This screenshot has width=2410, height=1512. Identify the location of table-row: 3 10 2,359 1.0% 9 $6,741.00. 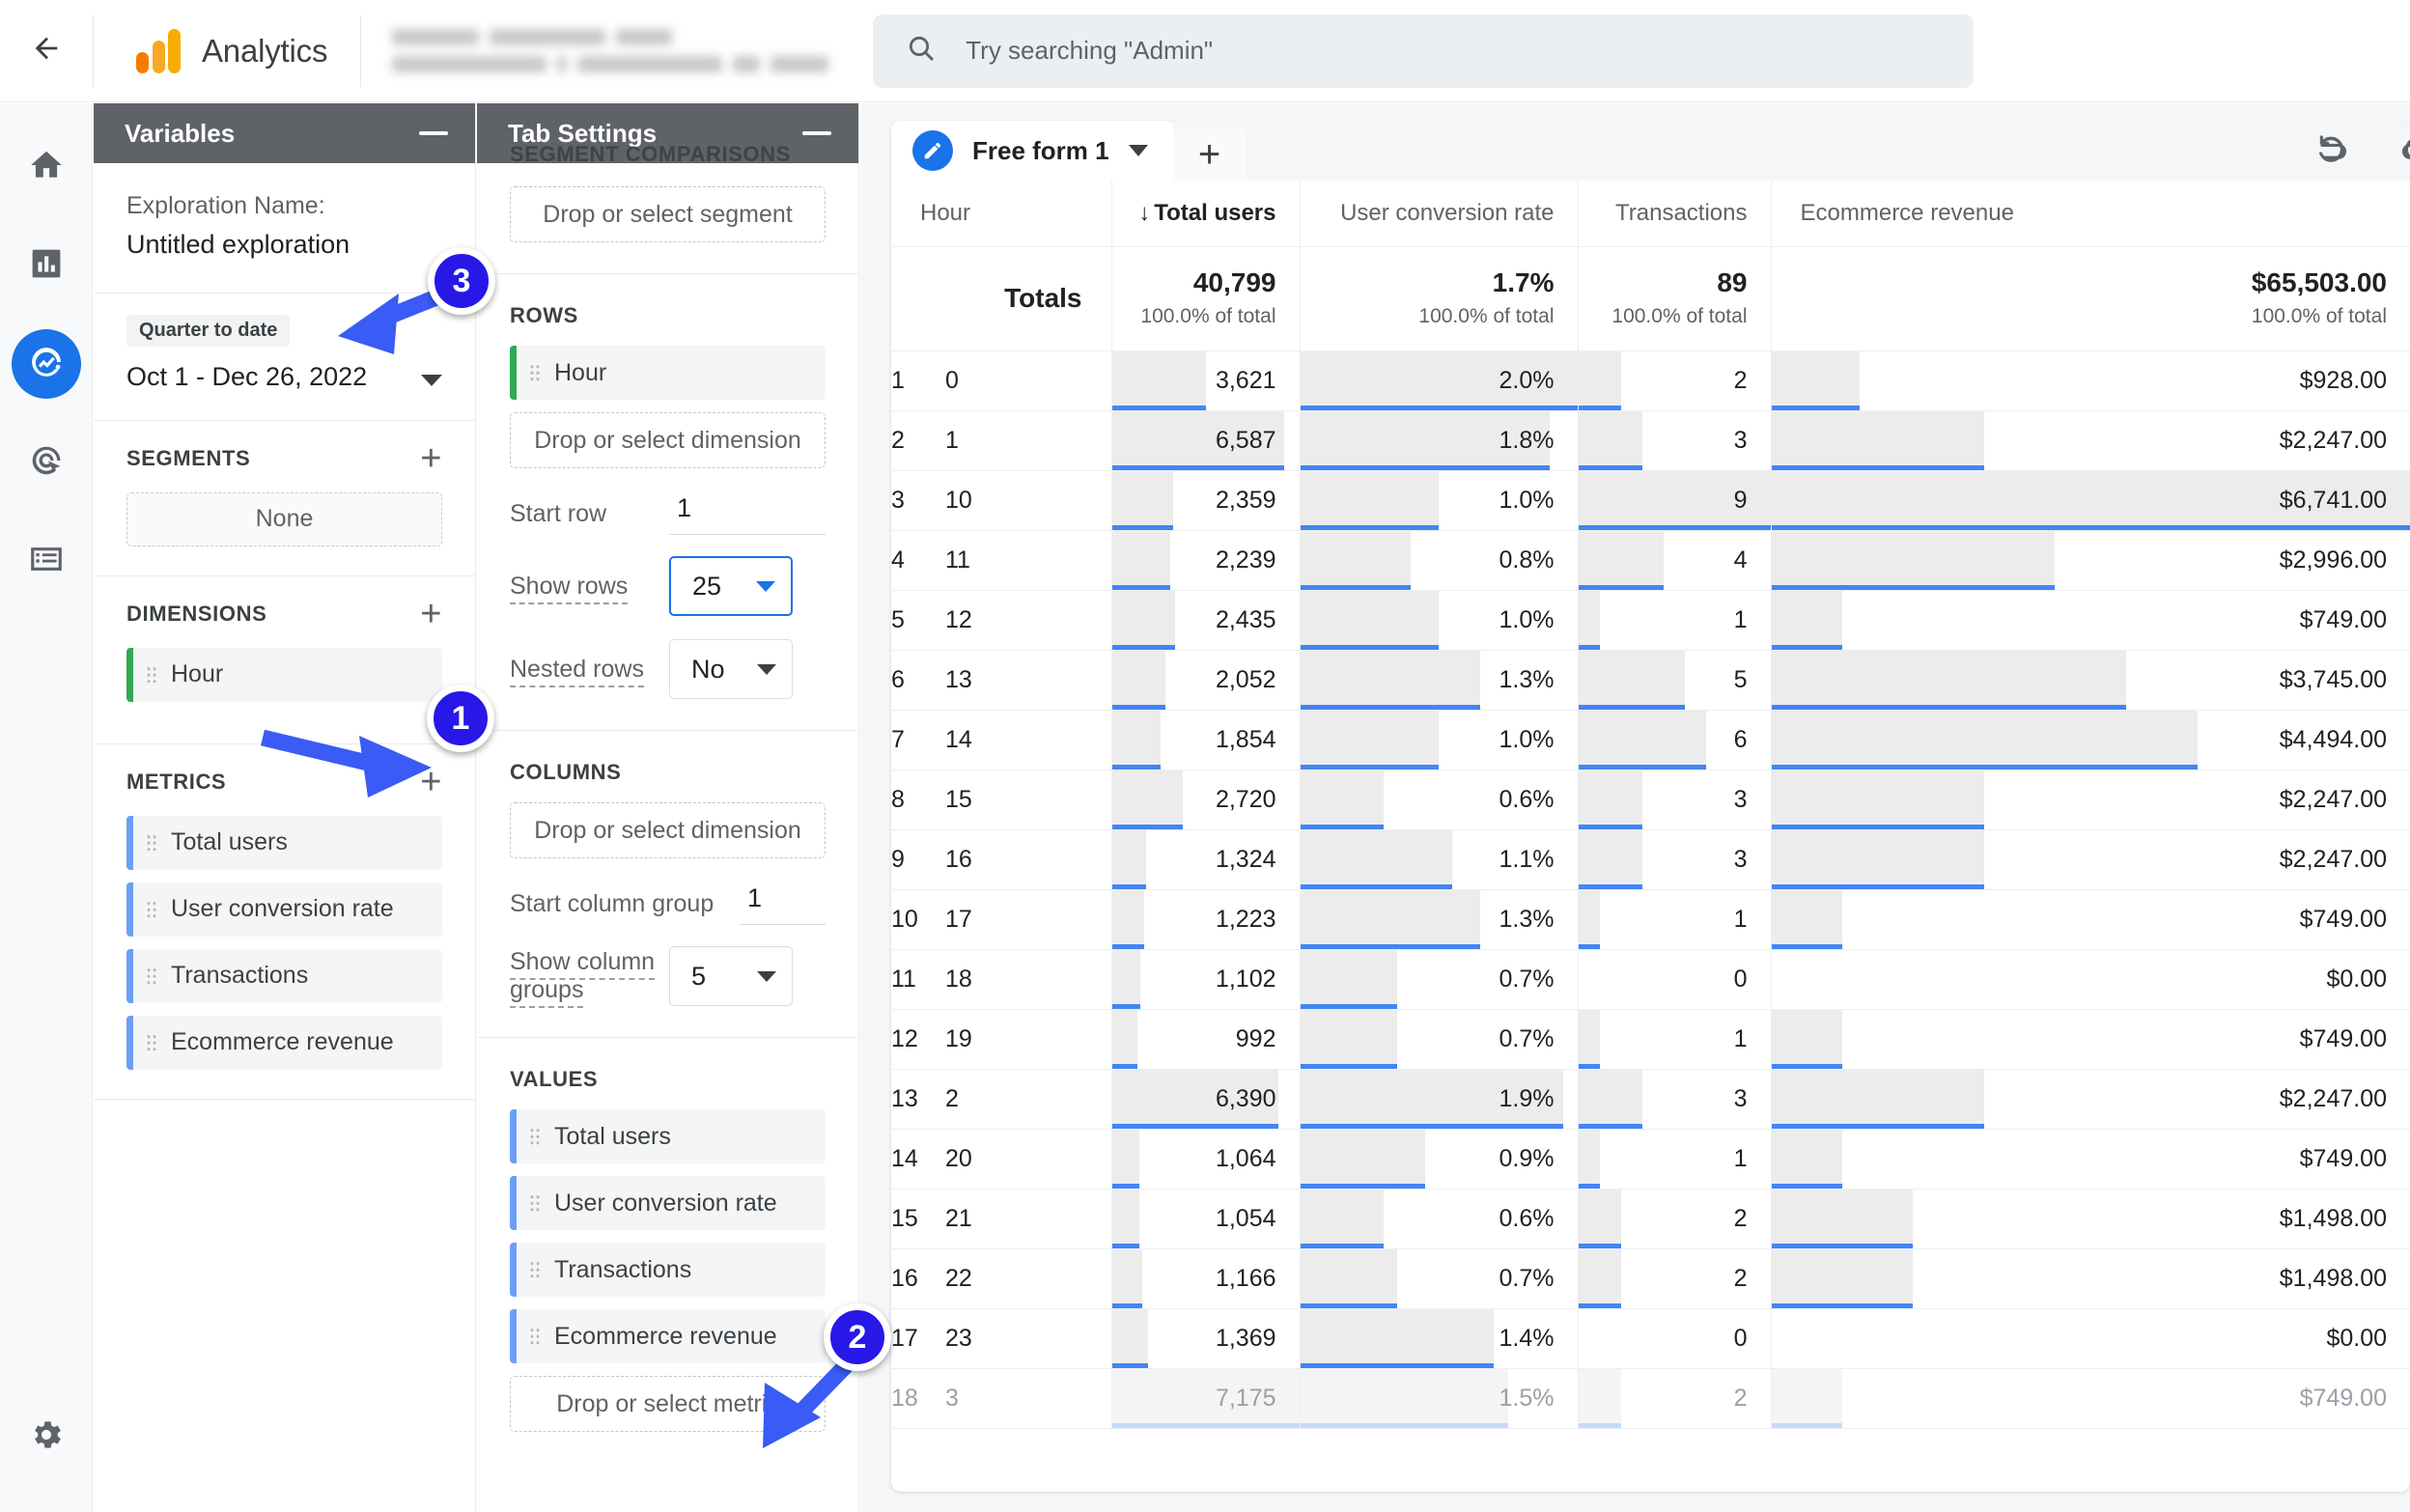
(1651, 500).